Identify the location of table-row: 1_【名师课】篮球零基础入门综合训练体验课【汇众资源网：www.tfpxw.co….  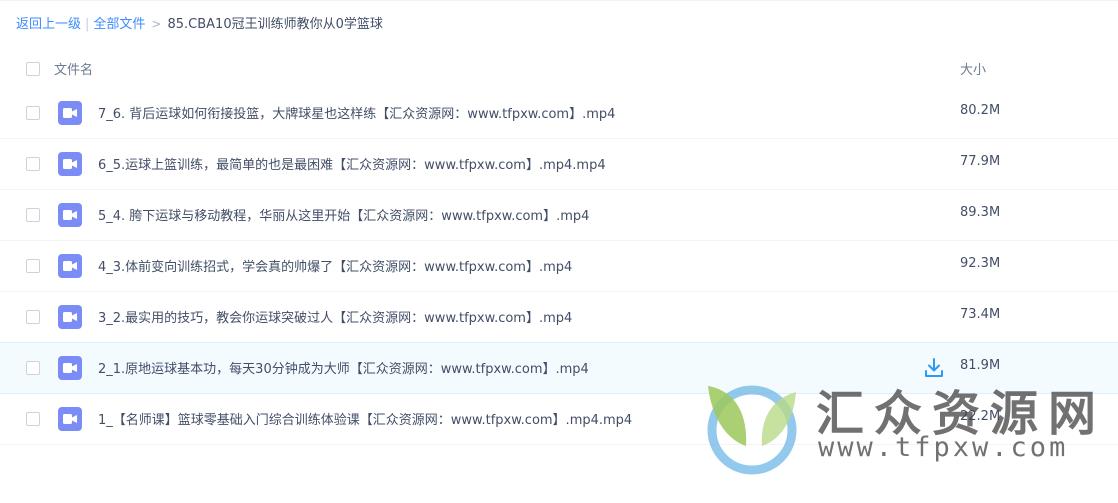
(559, 419).